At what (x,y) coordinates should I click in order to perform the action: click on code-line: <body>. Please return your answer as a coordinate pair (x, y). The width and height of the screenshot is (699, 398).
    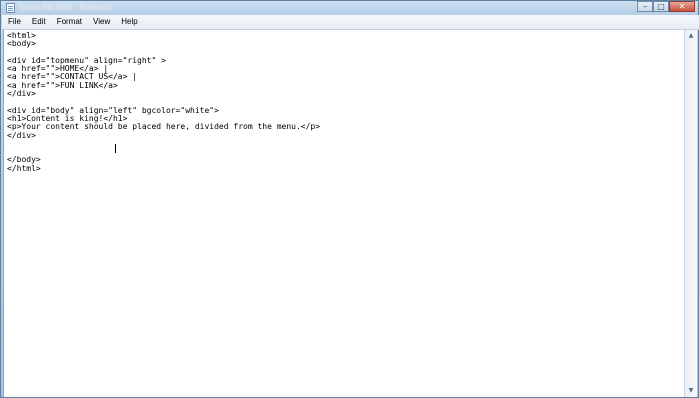
    Looking at the image, I should click on (21, 44).